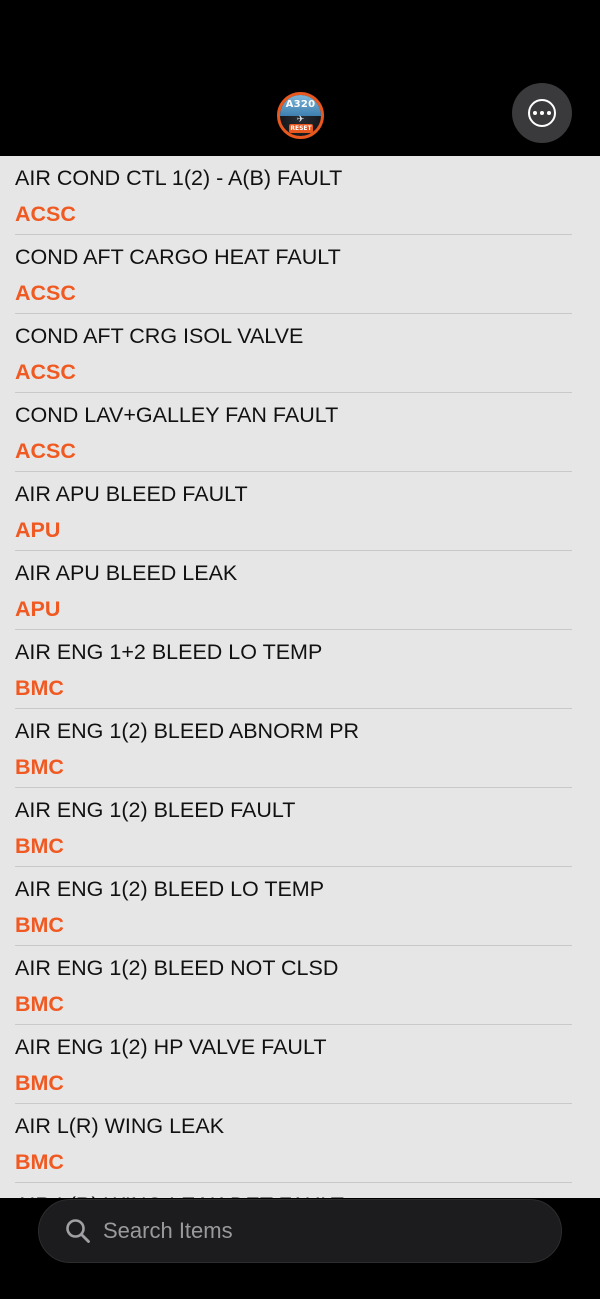 Image resolution: width=600 pixels, height=1299 pixels. I want to click on item-title: AIR L(R) WING LEAK, so click(120, 1126).